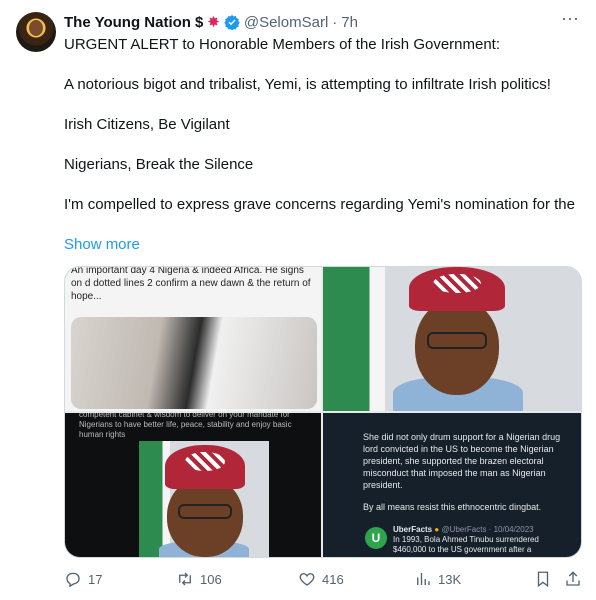  Describe the element at coordinates (333, 579) in the screenshot. I see `like-count: 416` at that location.